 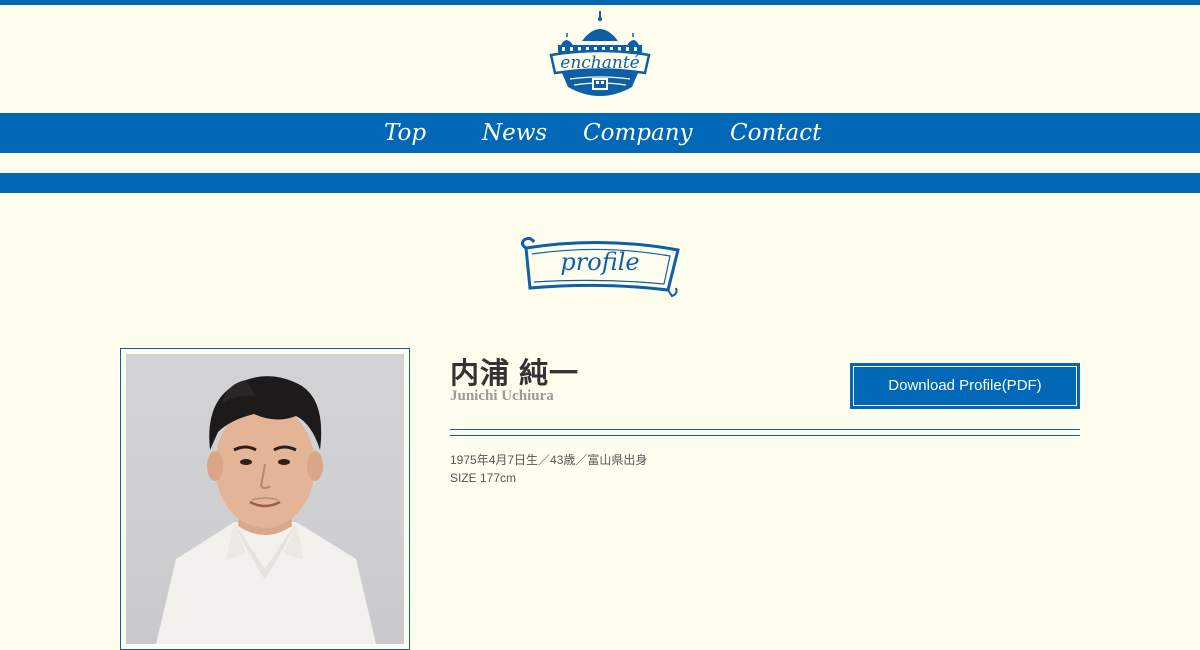 I want to click on download-profile-button: Download Profile(PDF), so click(x=965, y=386).